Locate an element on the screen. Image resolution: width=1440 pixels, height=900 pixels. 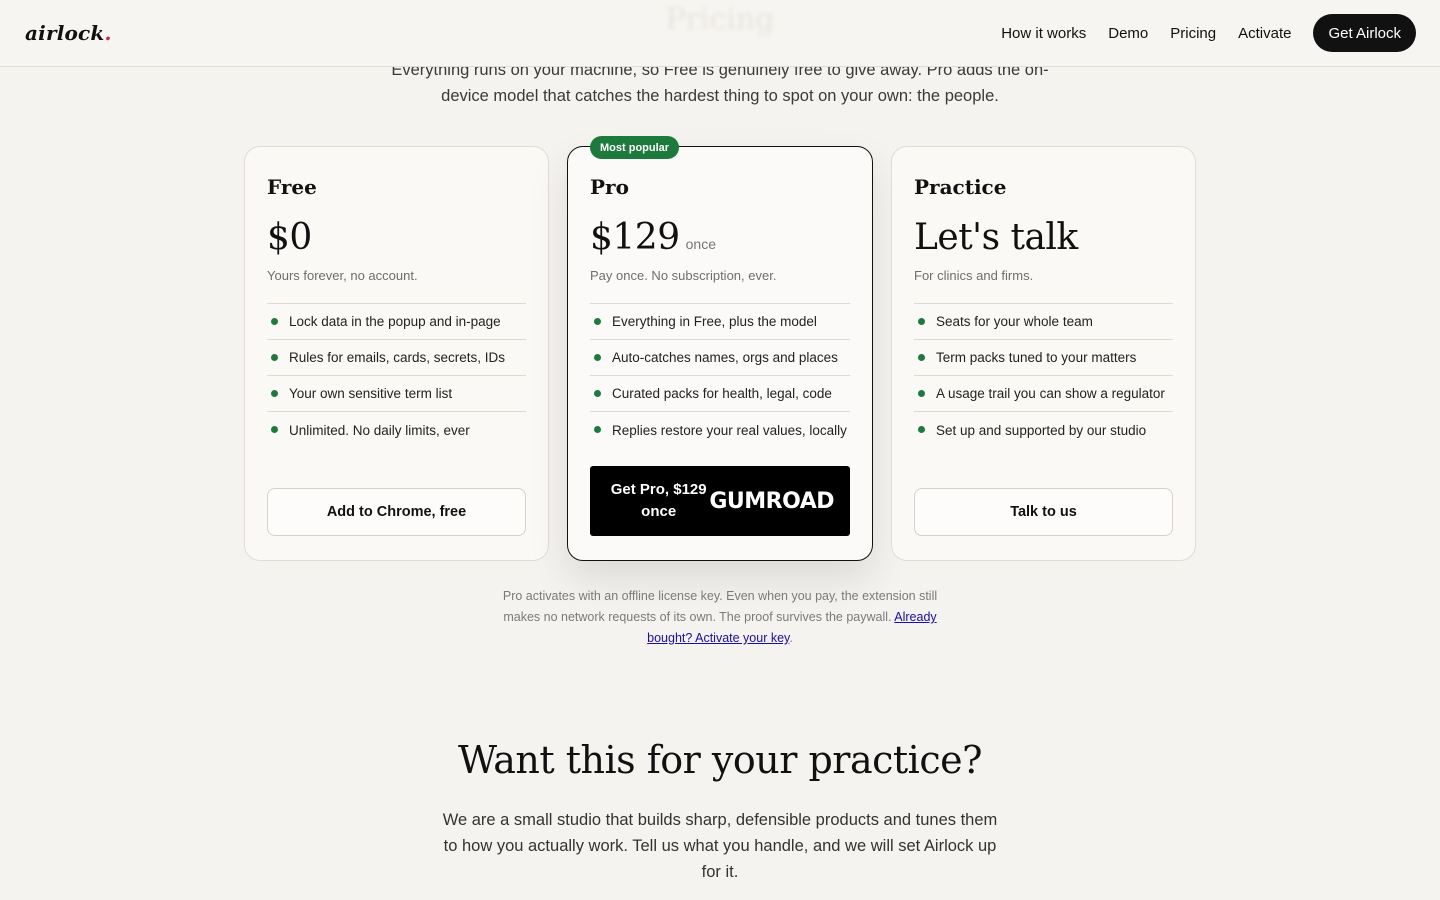
get-pro-gumroad-button: Get Pro, $129 once GUMROAD is located at coordinates (720, 501).